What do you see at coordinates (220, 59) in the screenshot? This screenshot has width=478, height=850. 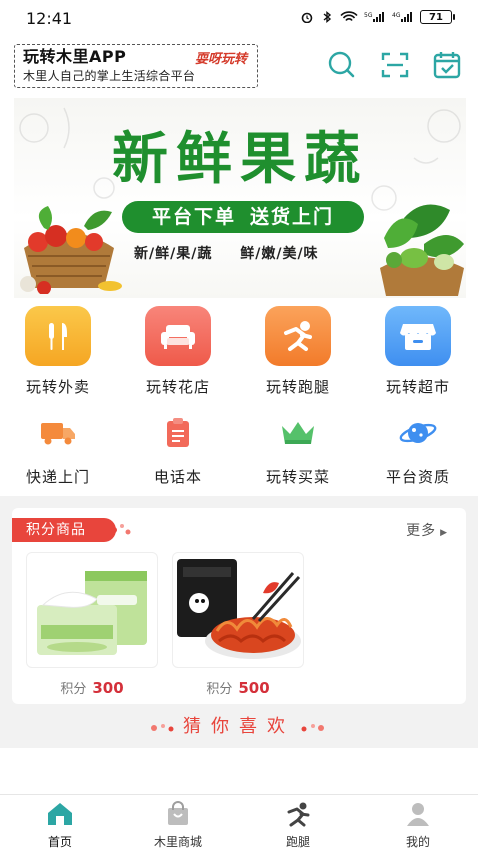 I see `brand-logo: 耍呀玩转` at bounding box center [220, 59].